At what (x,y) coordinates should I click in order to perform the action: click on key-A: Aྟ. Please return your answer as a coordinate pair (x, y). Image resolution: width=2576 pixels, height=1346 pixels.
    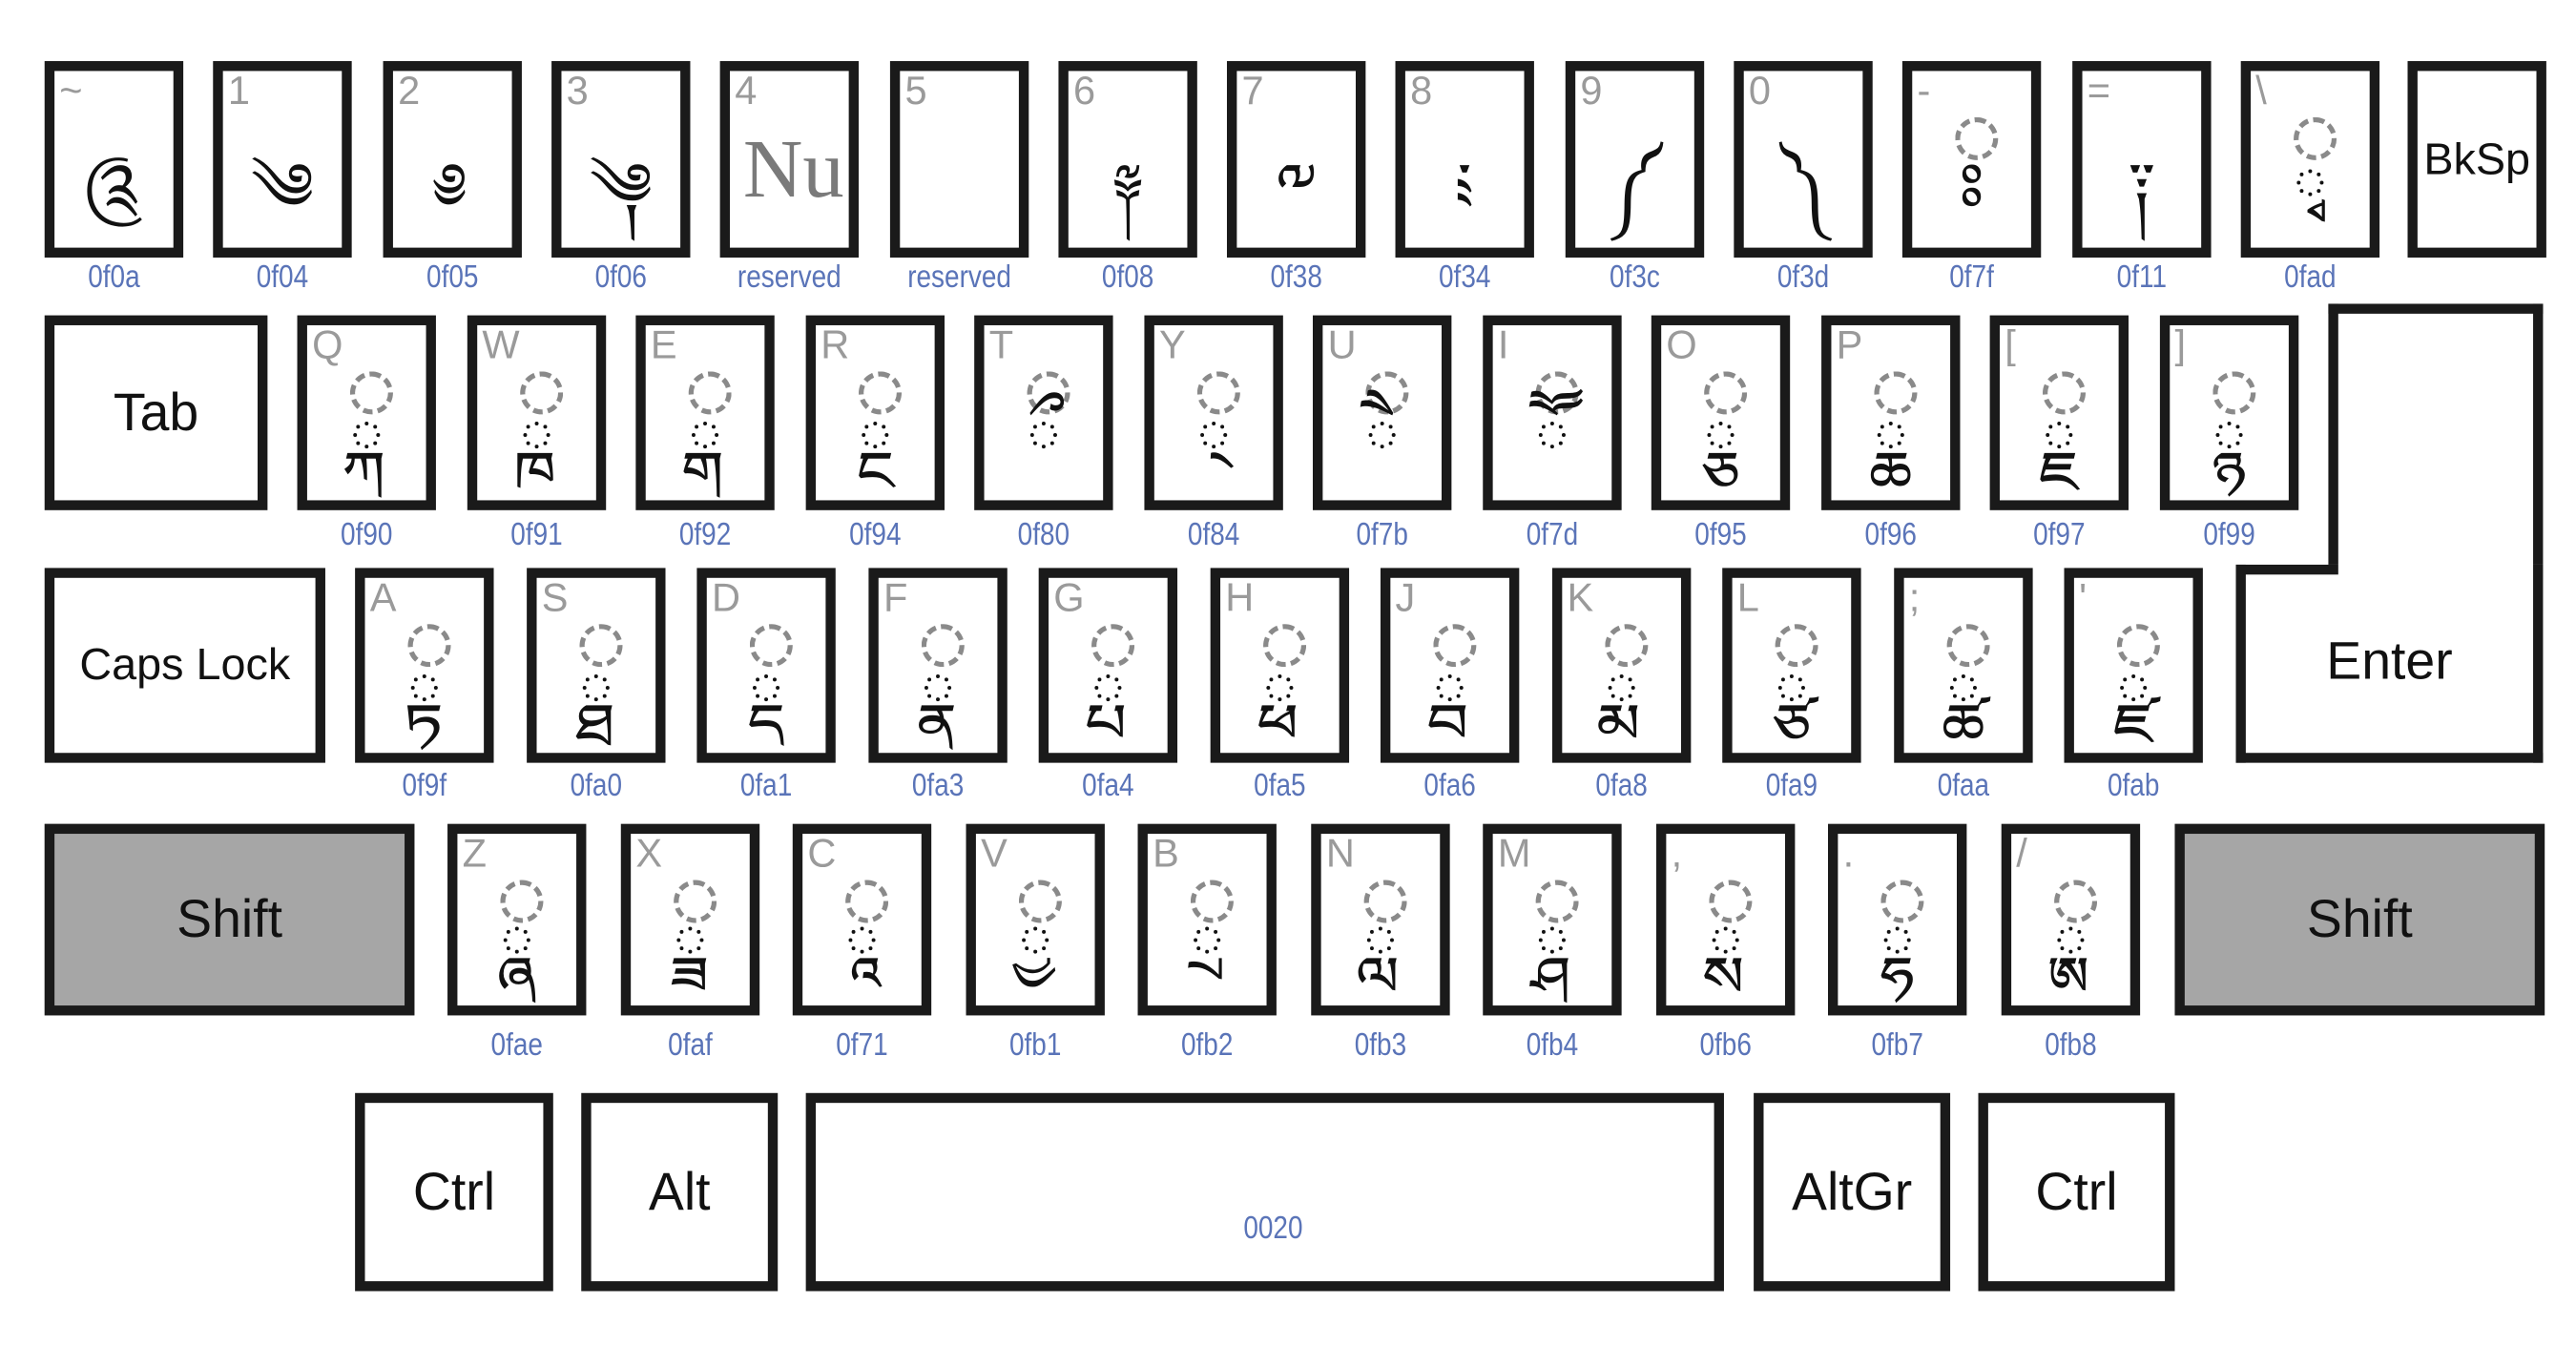
    Looking at the image, I should click on (424, 665).